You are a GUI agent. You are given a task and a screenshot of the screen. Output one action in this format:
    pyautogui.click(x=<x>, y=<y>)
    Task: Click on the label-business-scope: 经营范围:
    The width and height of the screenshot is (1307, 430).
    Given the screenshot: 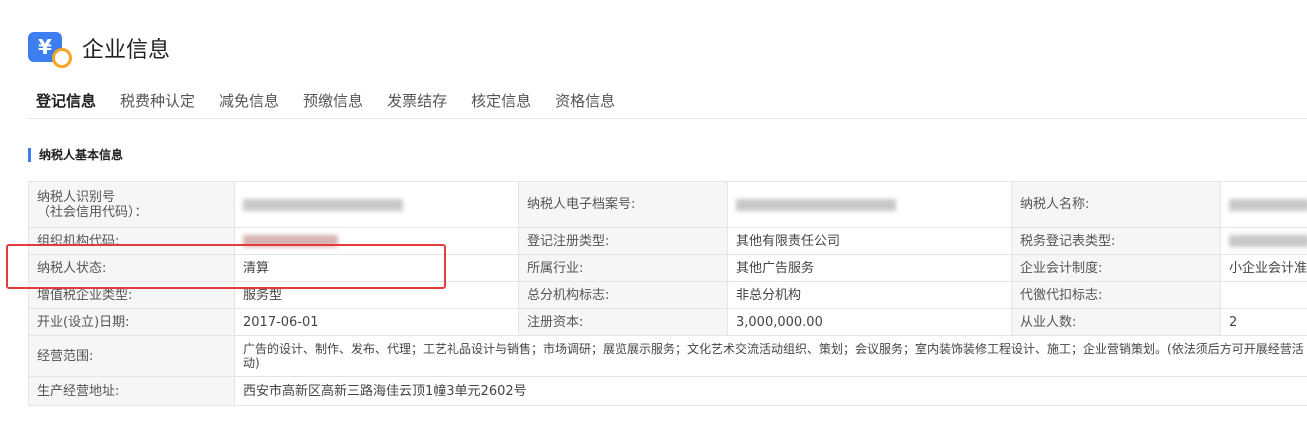 What is the action you would take?
    pyautogui.click(x=131, y=356)
    